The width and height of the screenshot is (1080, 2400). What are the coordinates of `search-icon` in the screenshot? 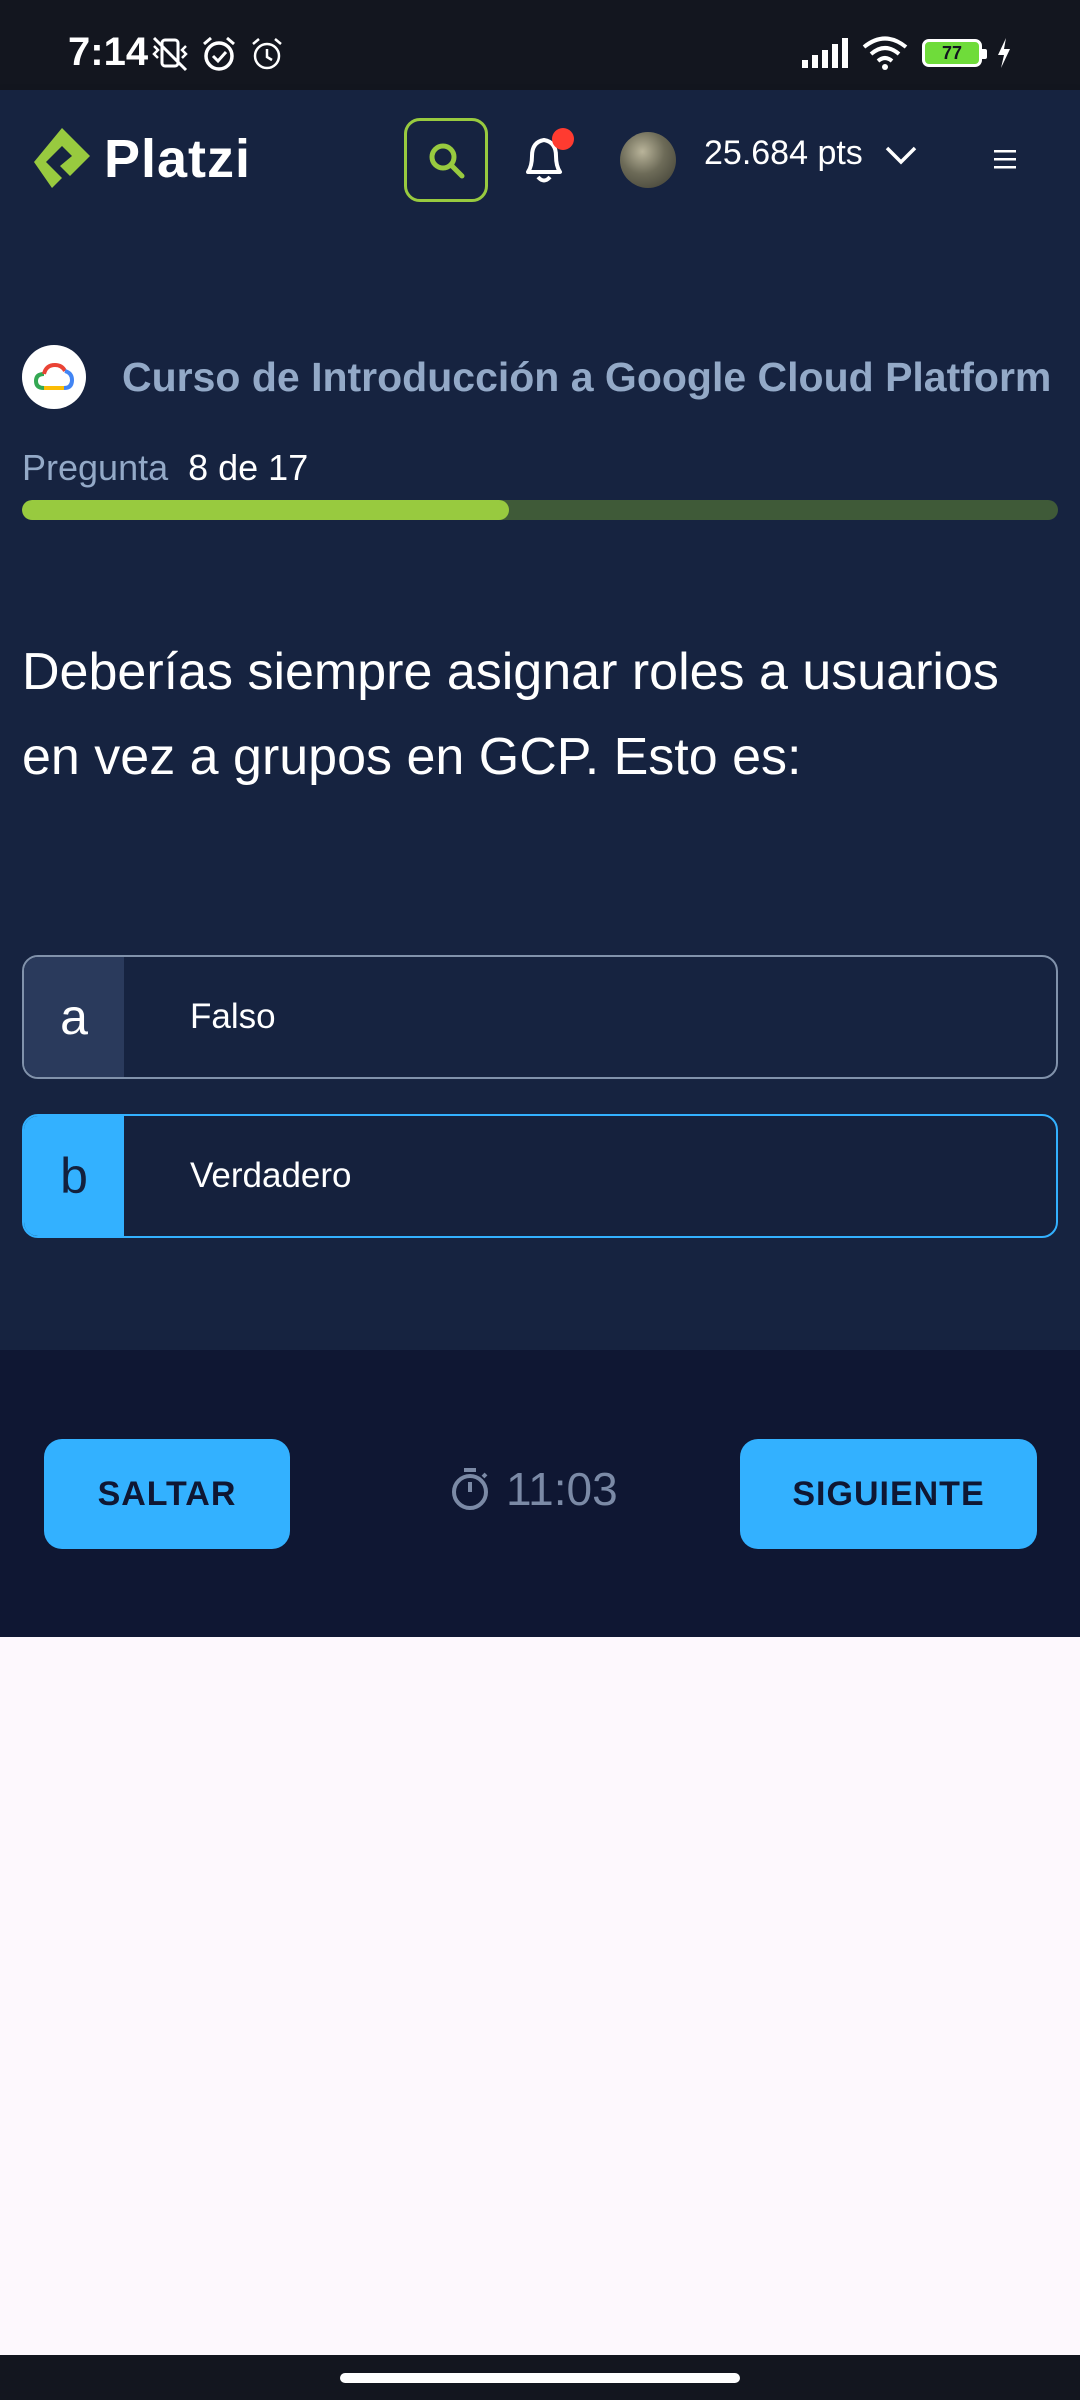 It's located at (447, 161).